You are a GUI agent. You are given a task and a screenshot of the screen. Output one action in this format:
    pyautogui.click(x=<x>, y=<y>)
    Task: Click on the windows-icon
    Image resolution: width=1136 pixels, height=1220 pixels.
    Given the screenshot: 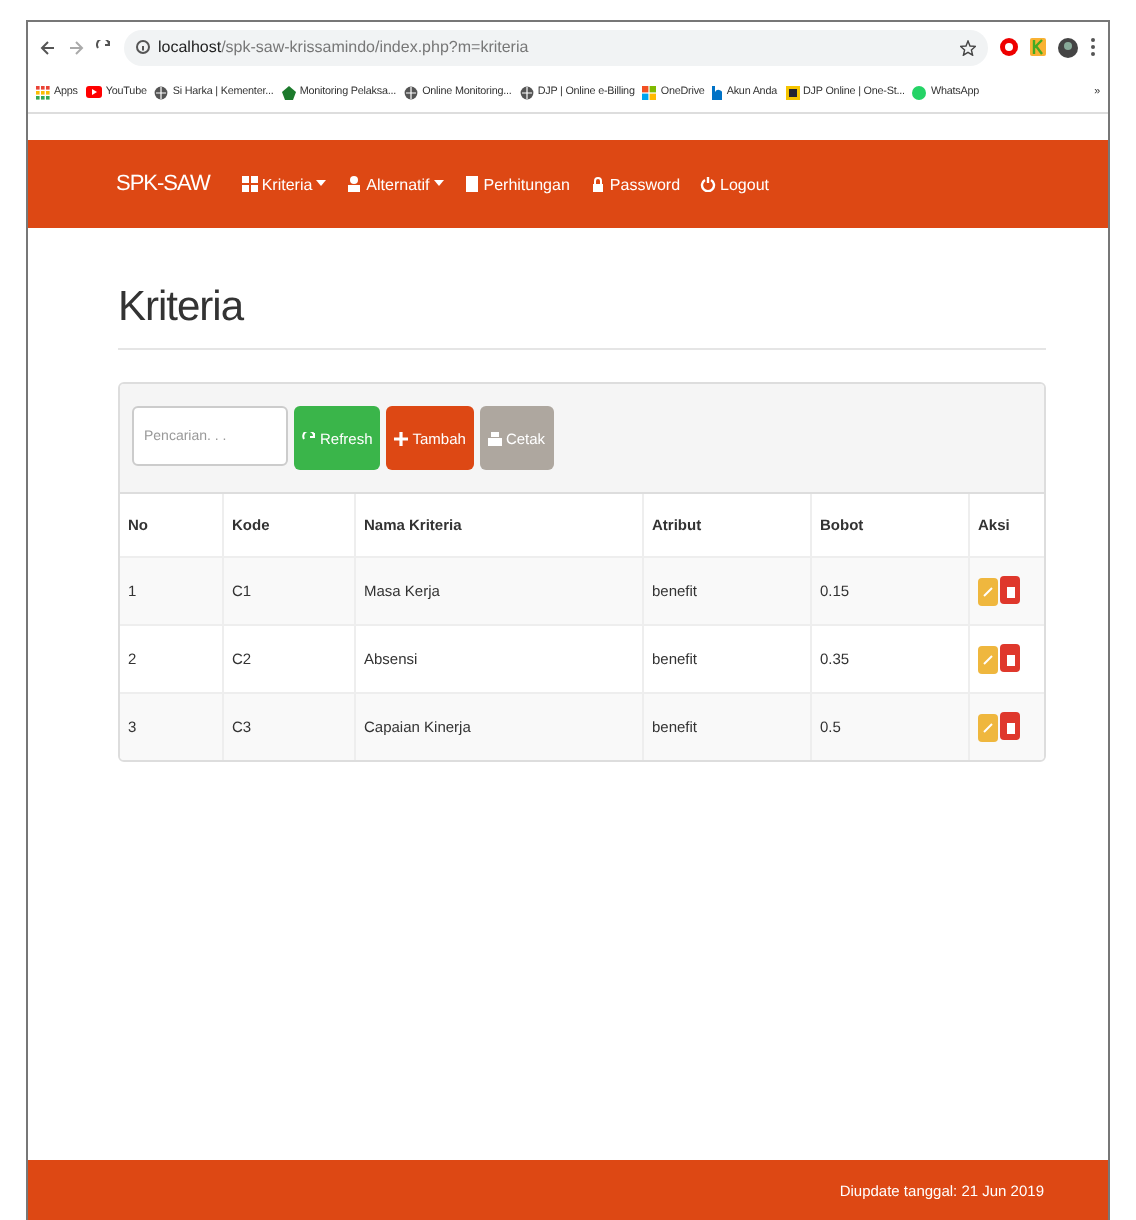 What is the action you would take?
    pyautogui.click(x=649, y=92)
    